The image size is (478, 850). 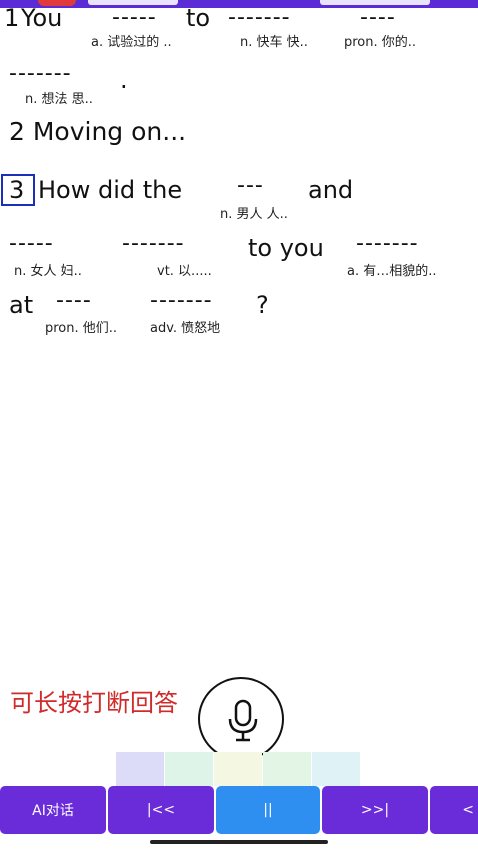 What do you see at coordinates (254, 214) in the screenshot?
I see `gloss-hint: n. 男人 人..` at bounding box center [254, 214].